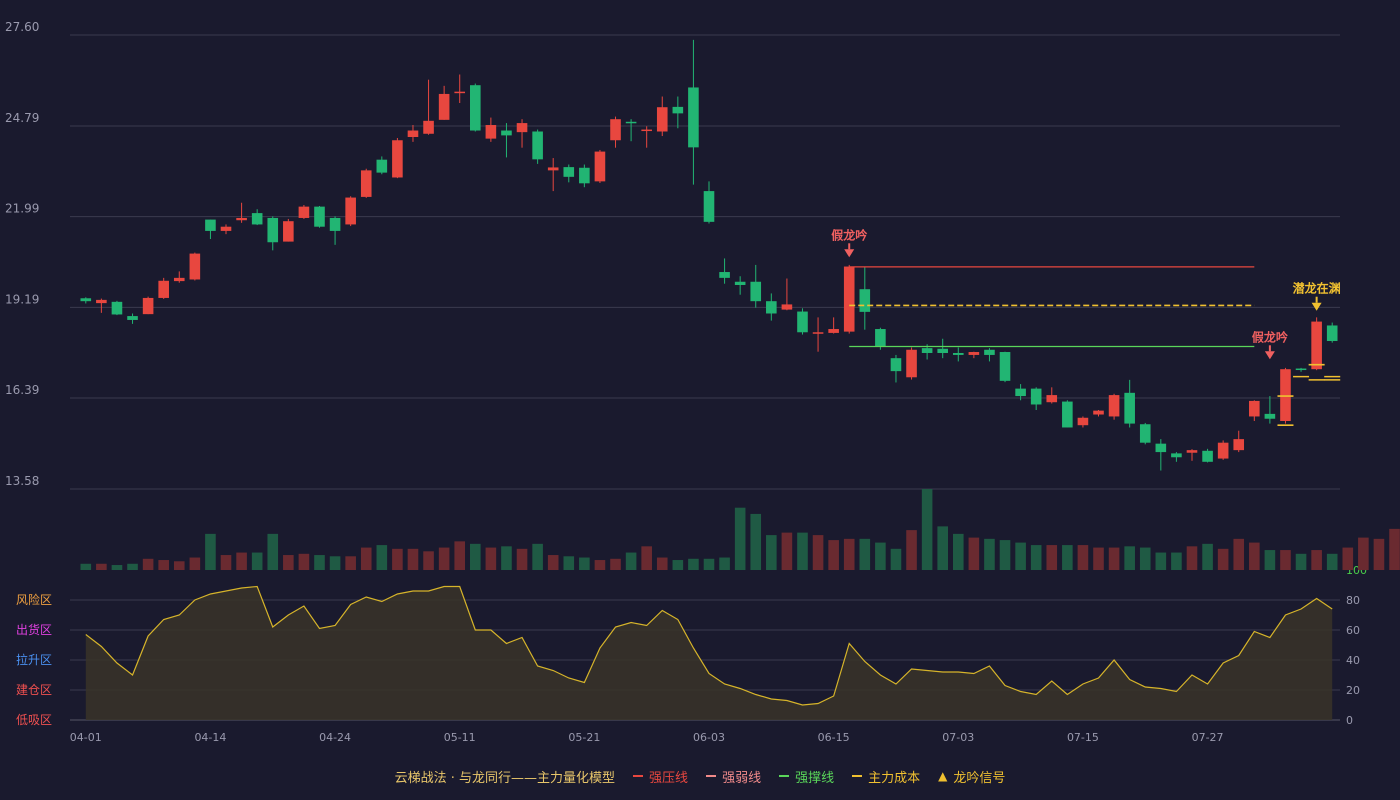  I want to click on price-tick-label: 16.39, so click(22, 390).